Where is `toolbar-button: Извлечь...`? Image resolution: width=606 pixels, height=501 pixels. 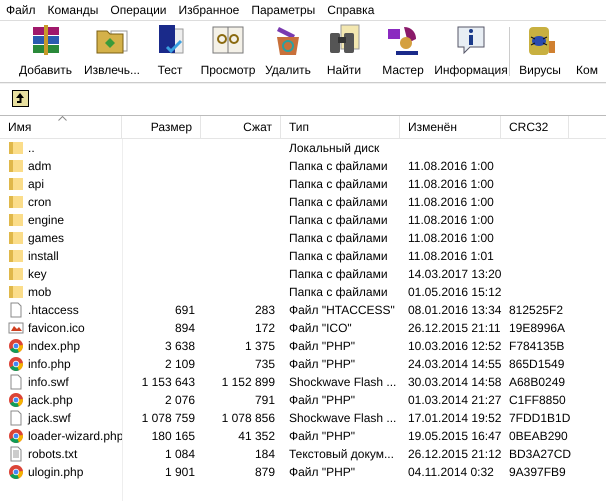
toolbar-button: Извлечь... is located at coordinates (112, 51).